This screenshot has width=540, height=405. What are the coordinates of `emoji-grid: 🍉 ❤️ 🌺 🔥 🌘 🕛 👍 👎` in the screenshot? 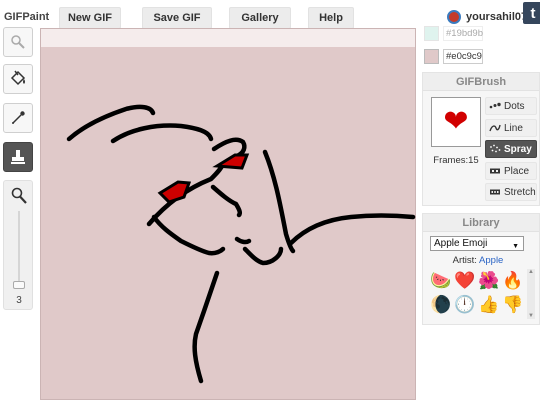 It's located at (478, 293).